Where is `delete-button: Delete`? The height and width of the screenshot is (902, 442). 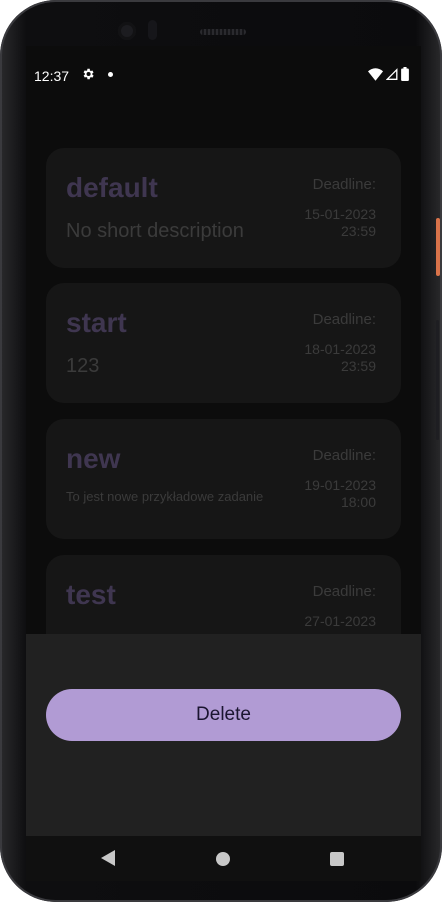
delete-button: Delete is located at coordinates (223, 715).